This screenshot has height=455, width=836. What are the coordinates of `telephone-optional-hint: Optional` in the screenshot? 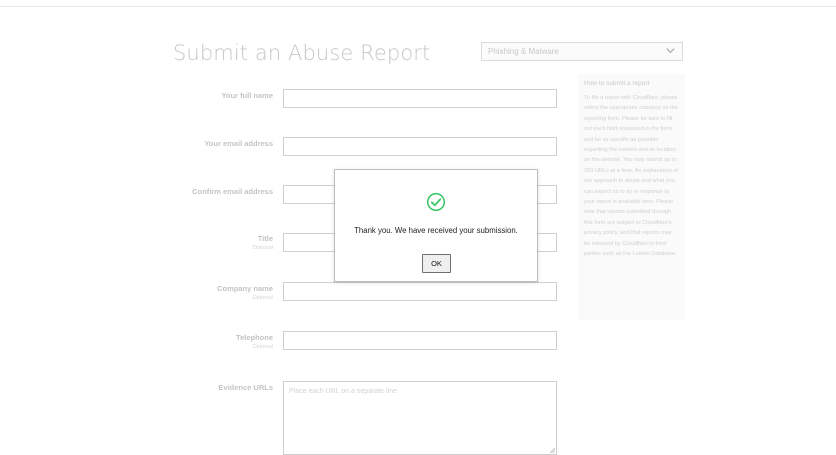 It's located at (263, 347).